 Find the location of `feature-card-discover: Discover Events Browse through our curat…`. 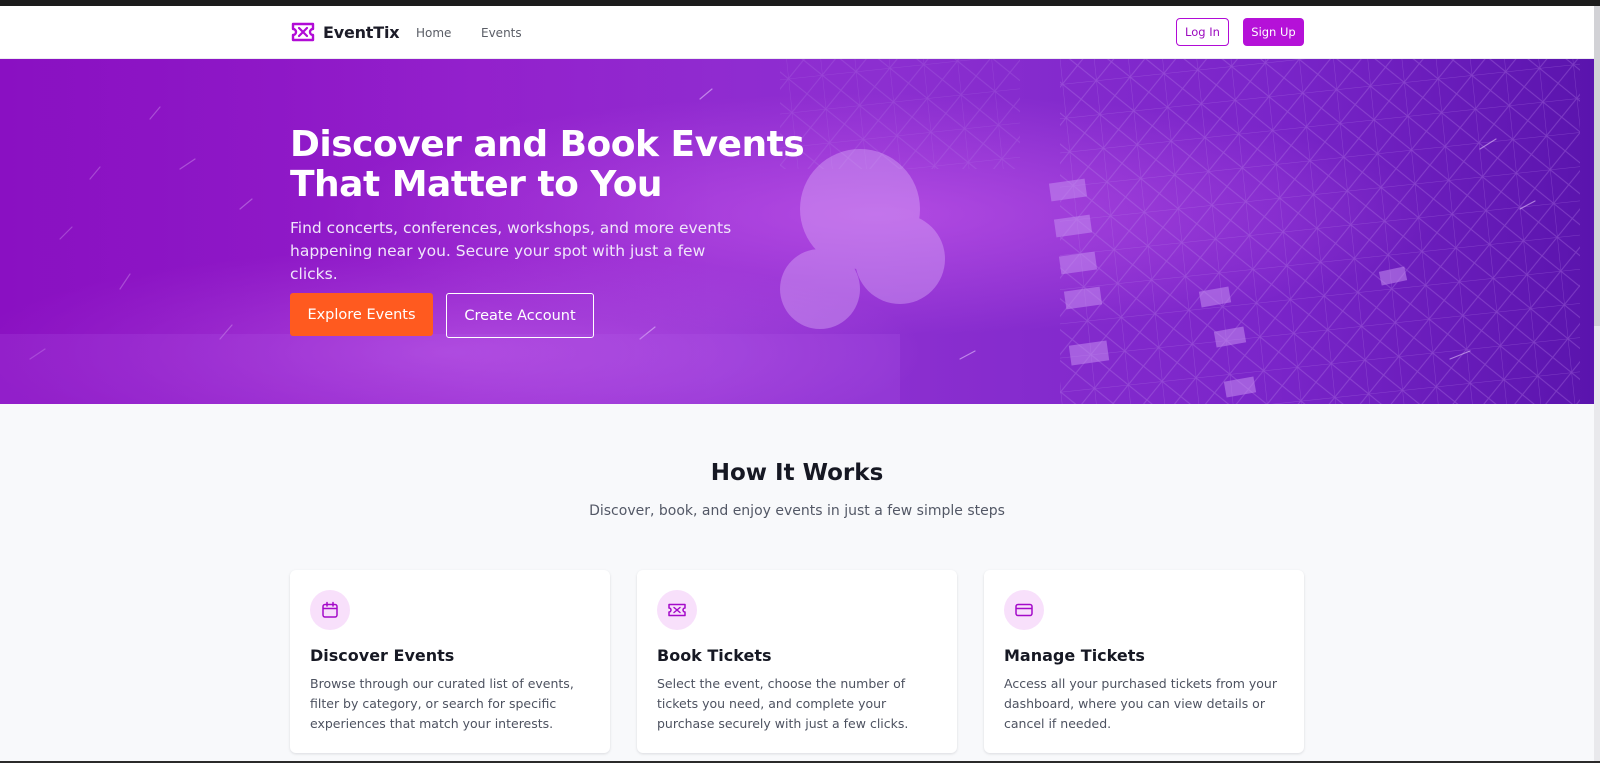

feature-card-discover: Discover Events Browse through our curat… is located at coordinates (450, 661).